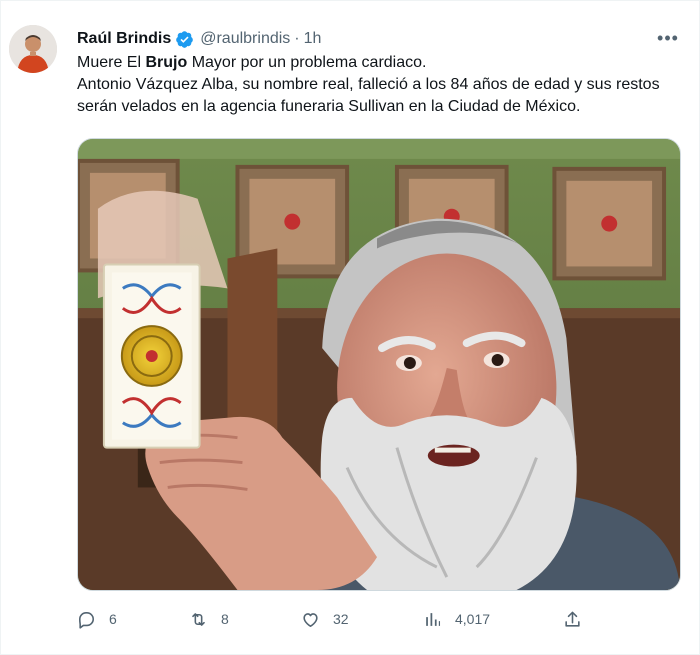  Describe the element at coordinates (113, 619) in the screenshot. I see `reply-count: 6` at that location.